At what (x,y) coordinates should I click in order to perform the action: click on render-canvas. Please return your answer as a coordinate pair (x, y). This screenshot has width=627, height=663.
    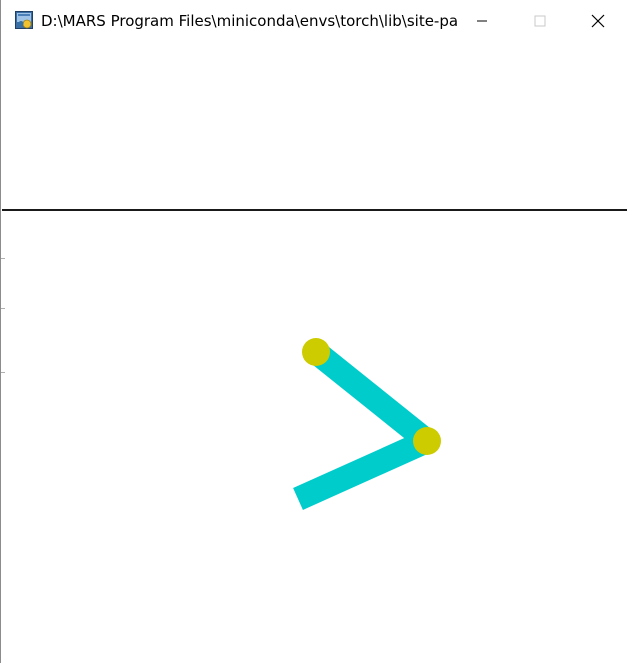
    Looking at the image, I should click on (367, 424).